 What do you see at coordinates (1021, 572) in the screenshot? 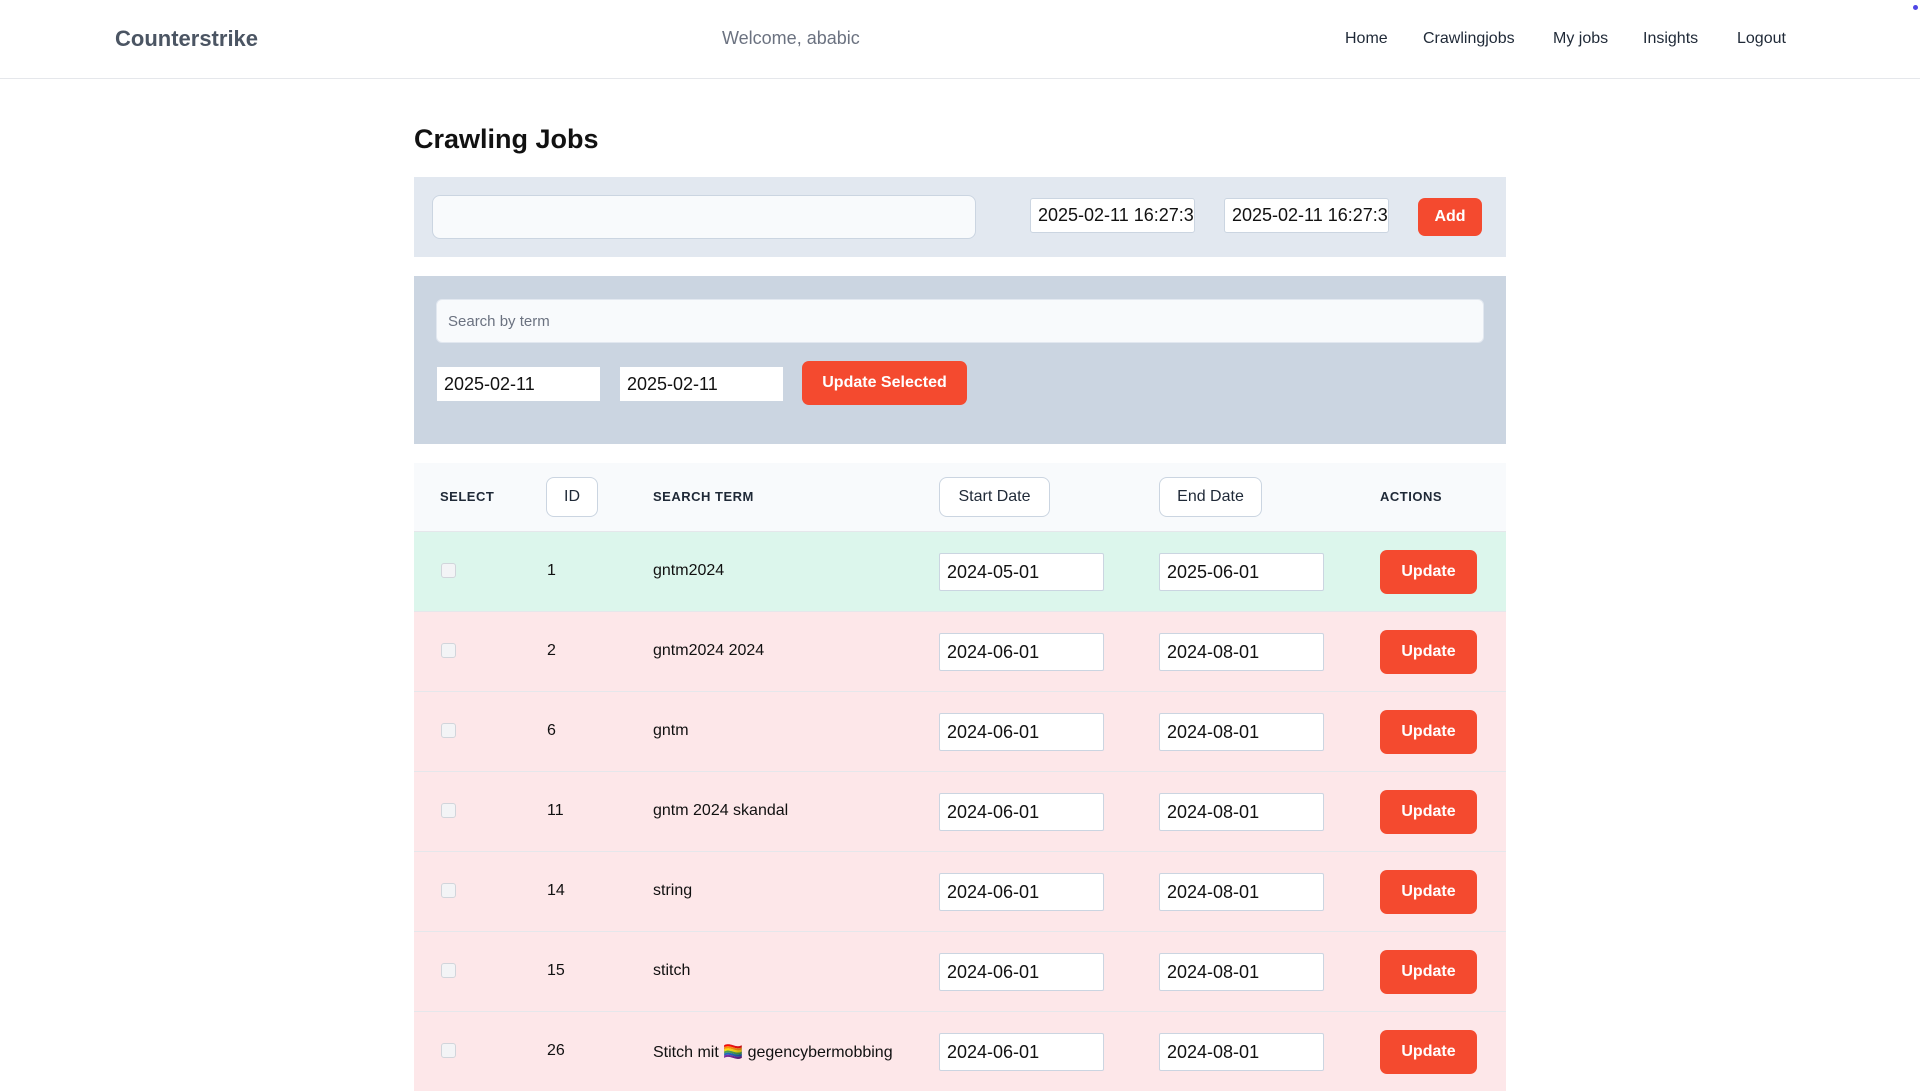
I see `row-start-date-input: 2024-05-01` at bounding box center [1021, 572].